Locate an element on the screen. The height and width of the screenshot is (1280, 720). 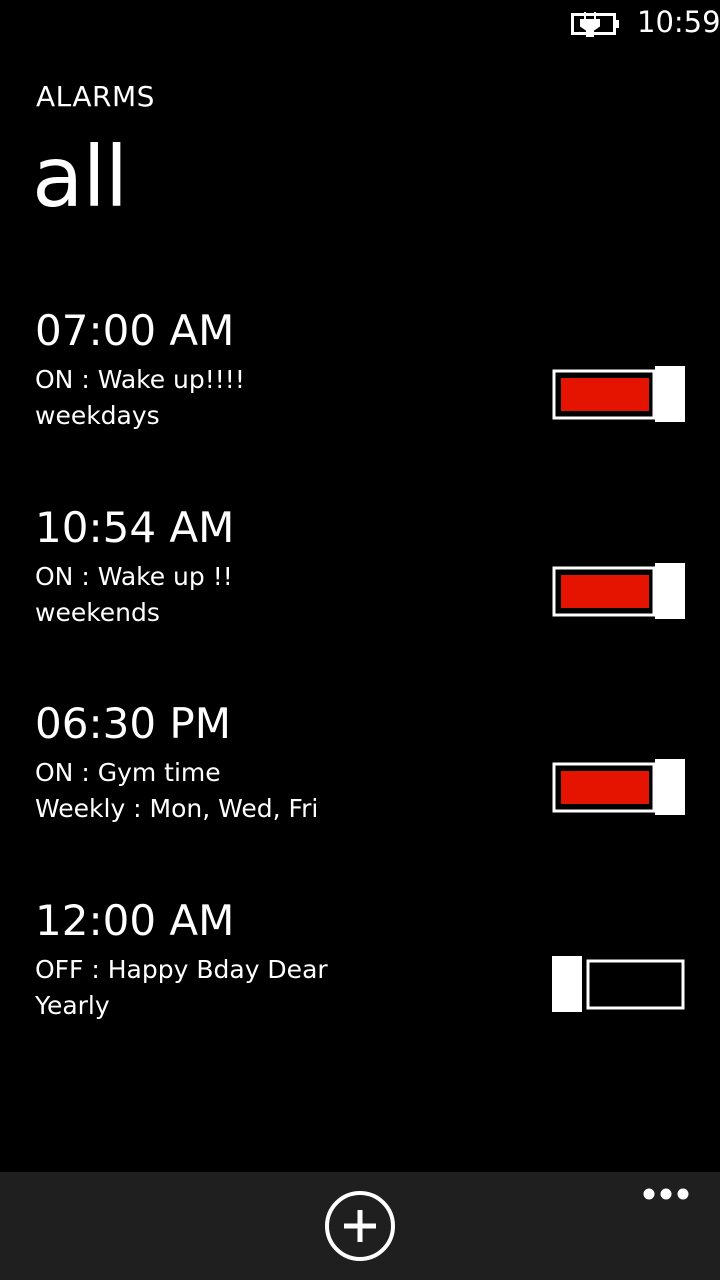
pivot-title: all is located at coordinates (80, 177).